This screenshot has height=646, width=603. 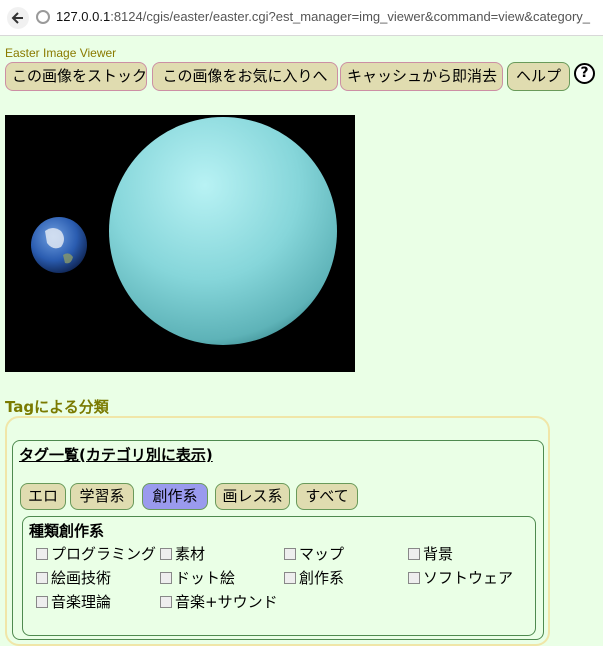 I want to click on tag-label: 音楽+サウンド, so click(x=226, y=602).